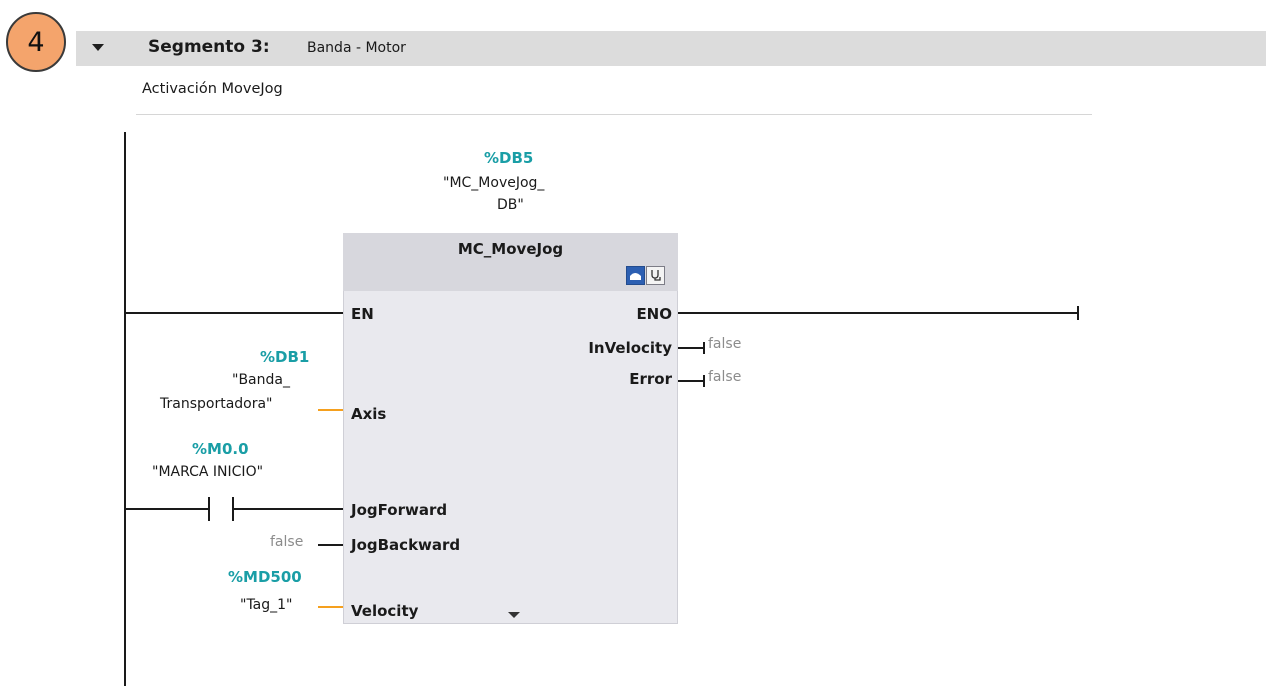 This screenshot has width=1266, height=686. I want to click on contact-right-wire, so click(288, 509).